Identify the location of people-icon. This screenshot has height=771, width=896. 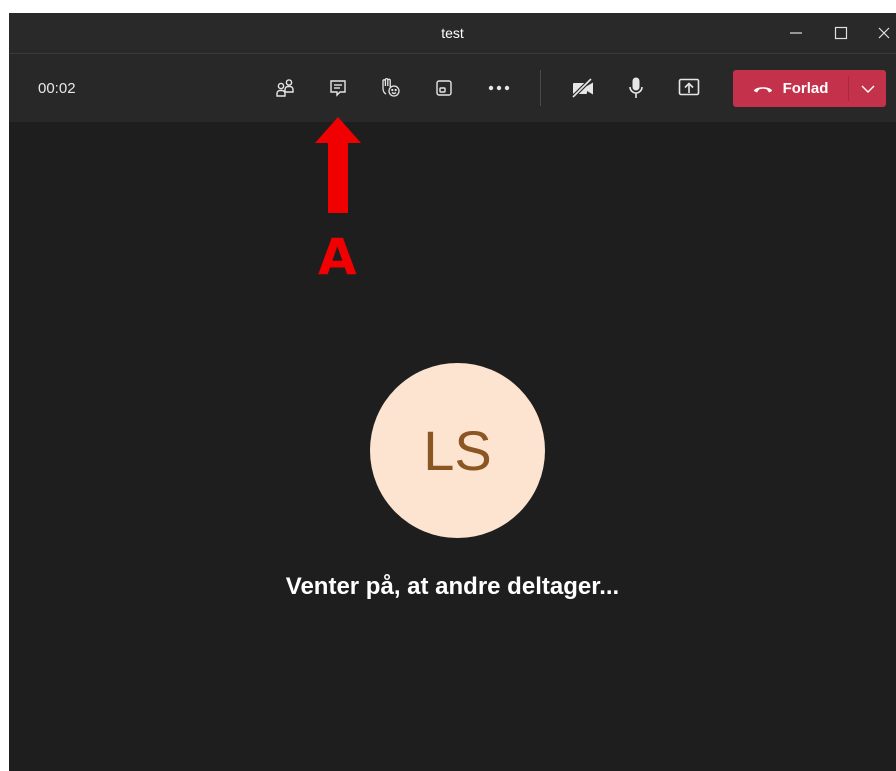
(285, 88).